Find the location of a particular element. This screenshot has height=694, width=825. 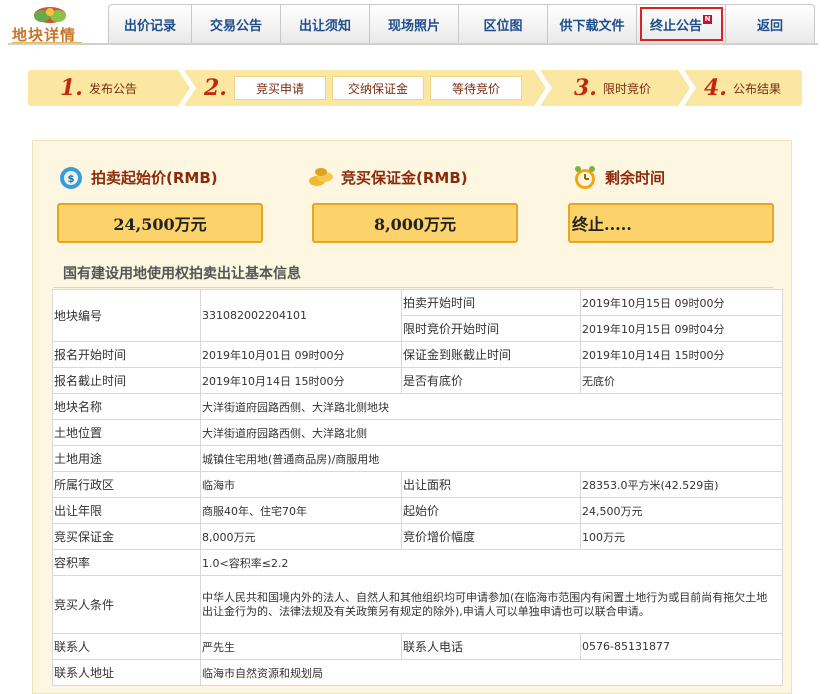

table-value: 0576-85131877 is located at coordinates (681, 646).